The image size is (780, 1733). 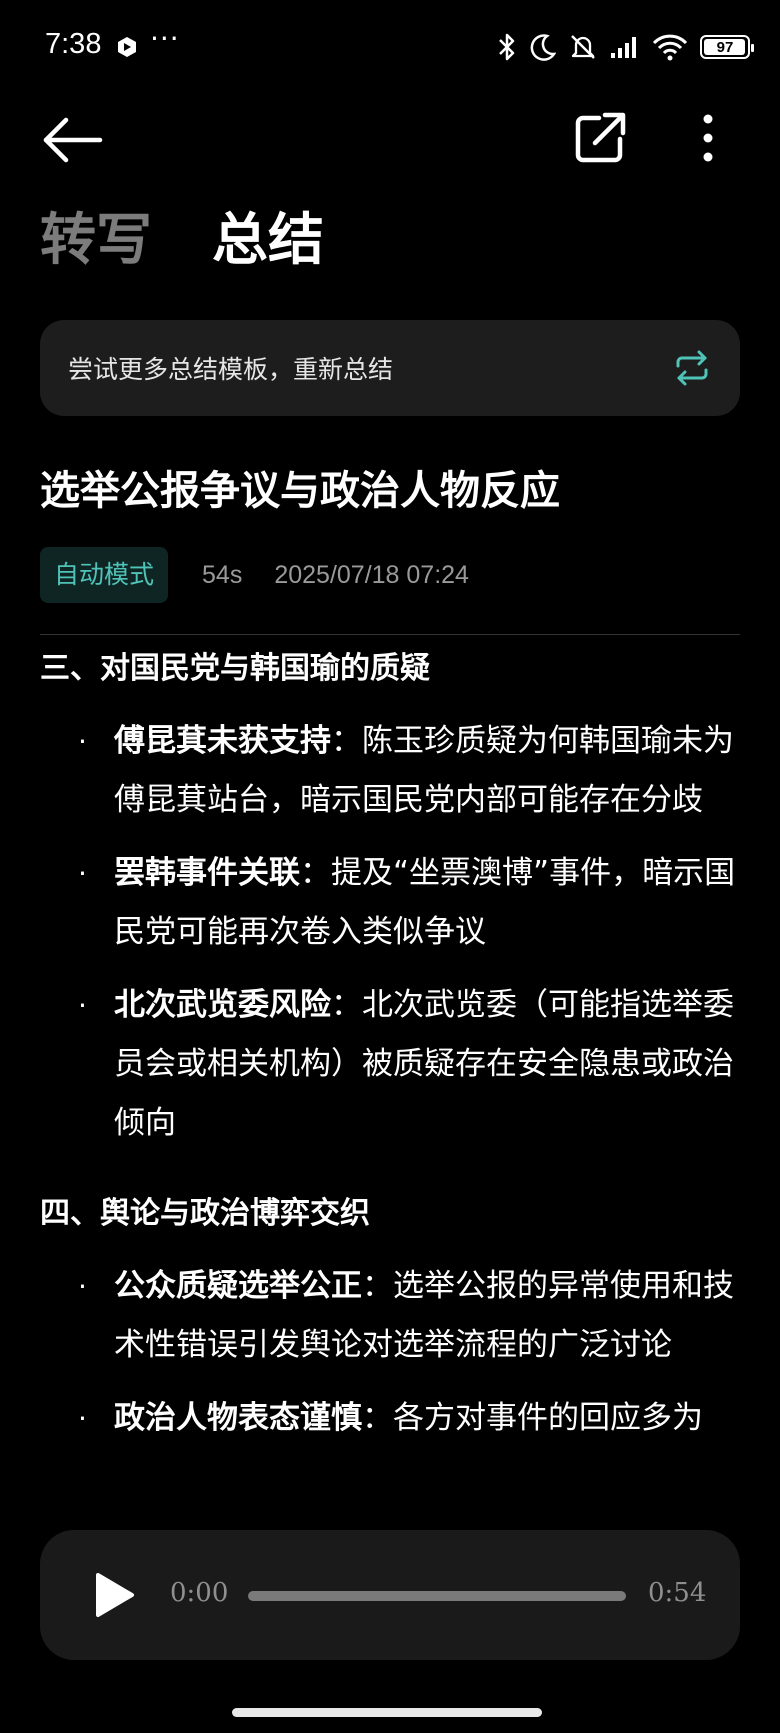 I want to click on template-banner-text: 尝试更多总结模板，重新总结, so click(x=231, y=369).